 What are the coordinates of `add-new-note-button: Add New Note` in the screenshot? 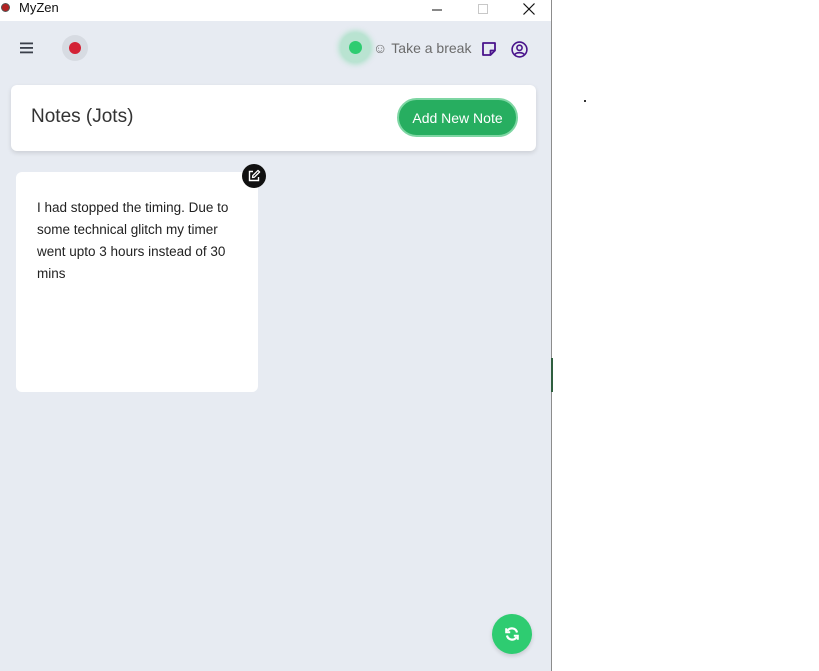 It's located at (457, 117).